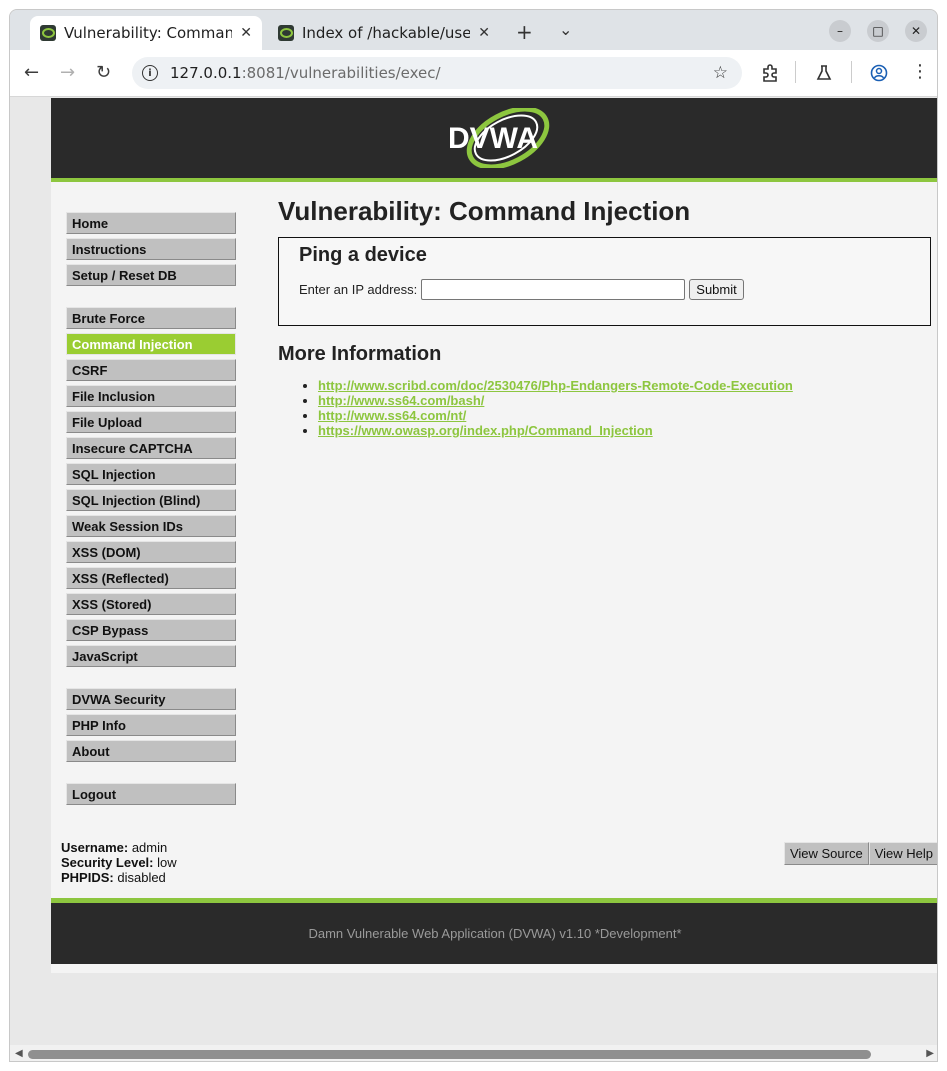 This screenshot has width=947, height=1071. Describe the element at coordinates (150, 73) in the screenshot. I see `site-info-icon: i` at that location.